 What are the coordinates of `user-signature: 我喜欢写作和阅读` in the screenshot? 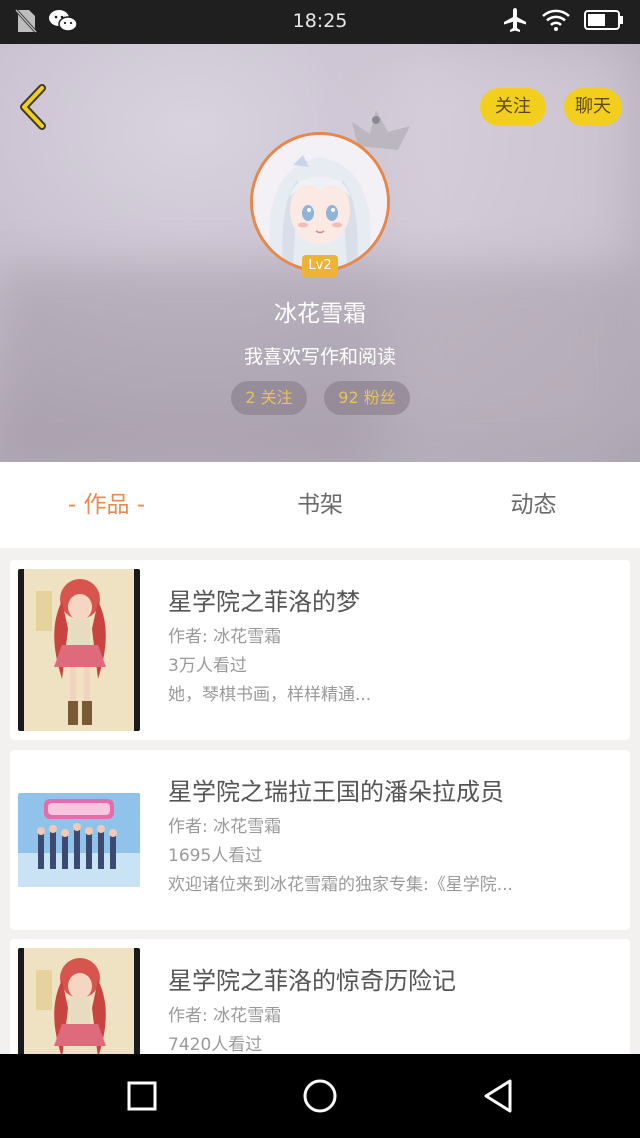 It's located at (319, 357).